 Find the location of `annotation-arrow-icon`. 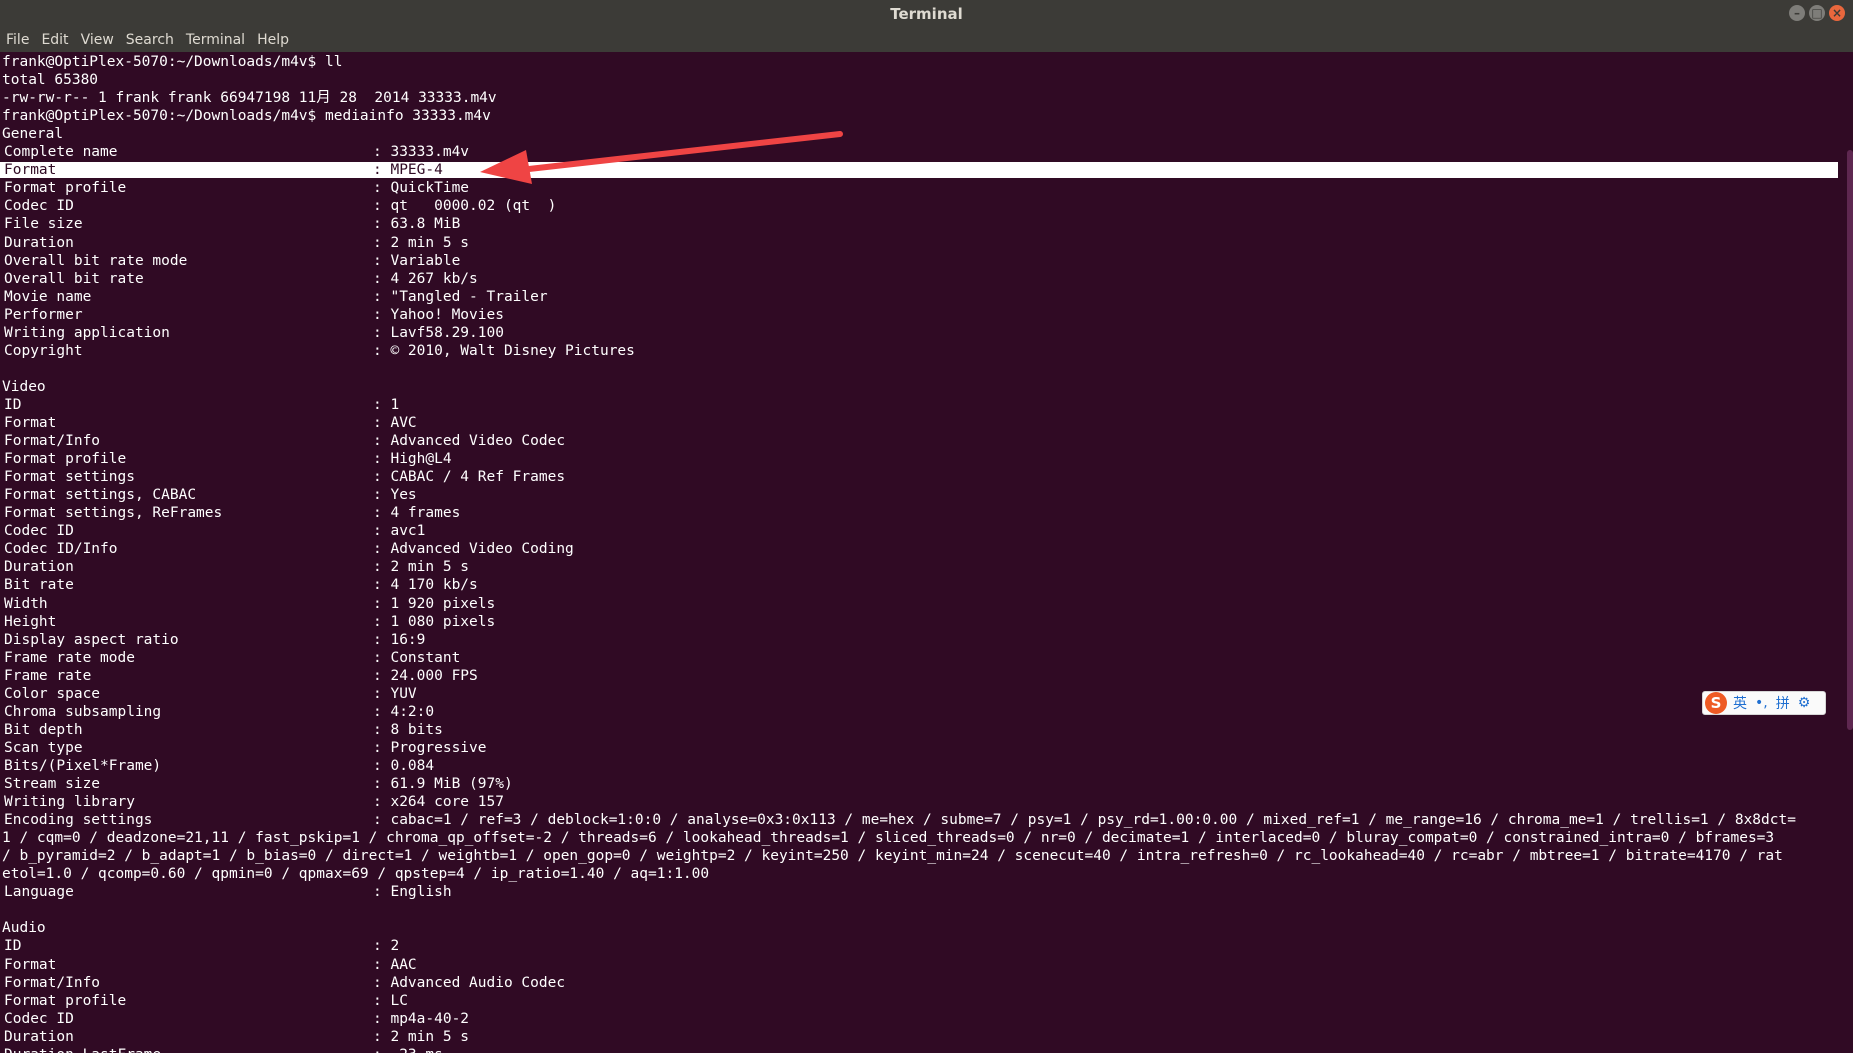

annotation-arrow-icon is located at coordinates (661, 157).